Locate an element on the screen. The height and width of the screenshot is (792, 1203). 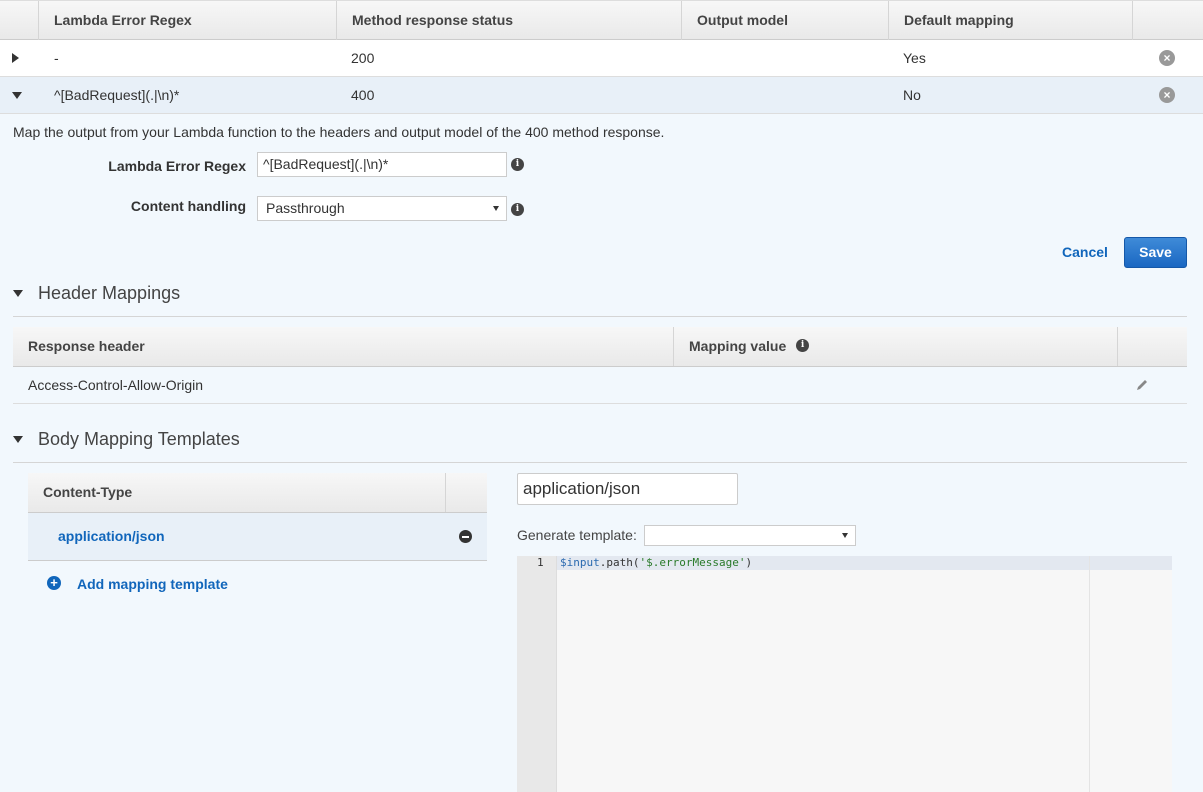
table-row: - 200 Yes × is located at coordinates (601, 58).